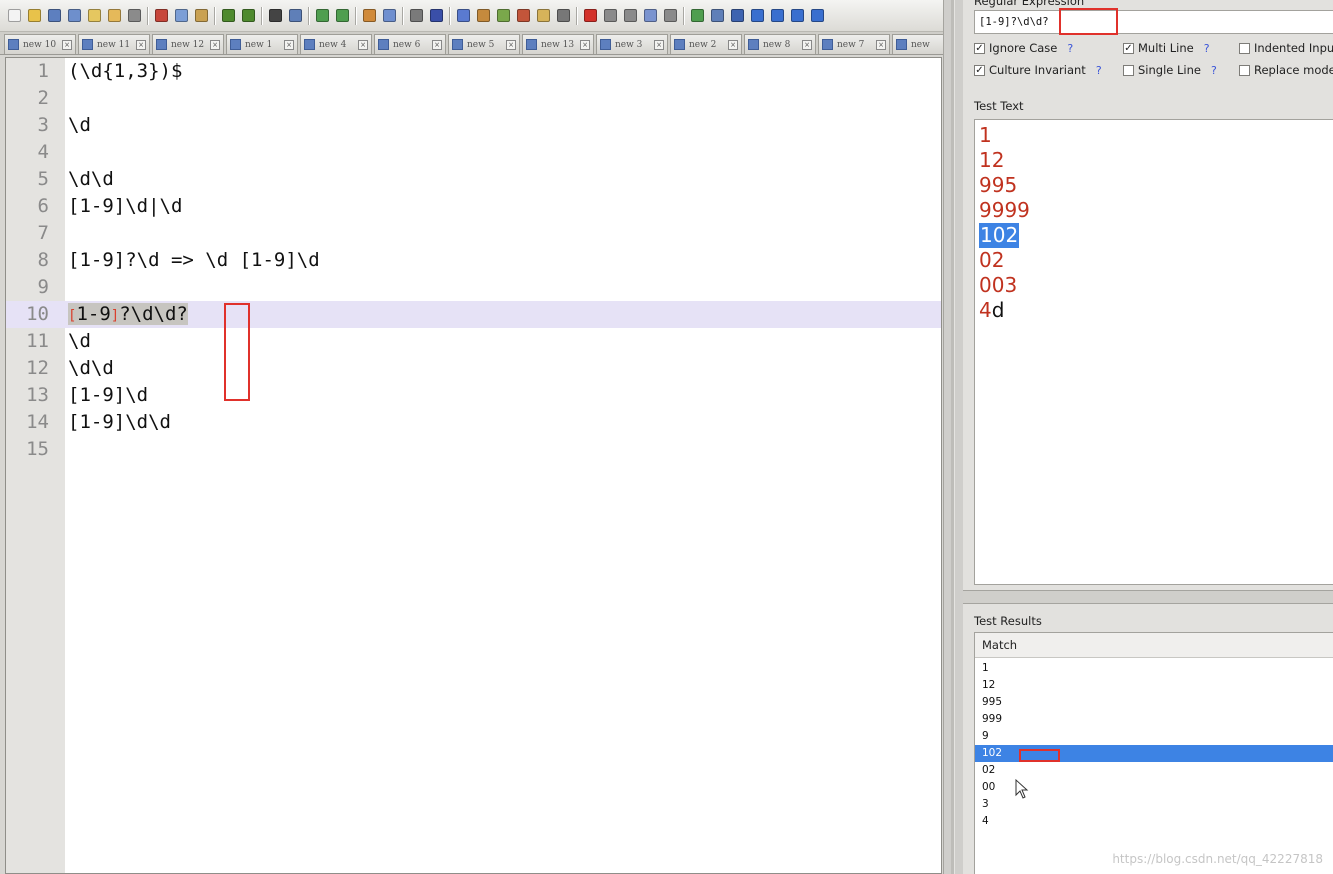 This screenshot has width=1333, height=874. What do you see at coordinates (953, 437) in the screenshot?
I see `vertical-splitter` at bounding box center [953, 437].